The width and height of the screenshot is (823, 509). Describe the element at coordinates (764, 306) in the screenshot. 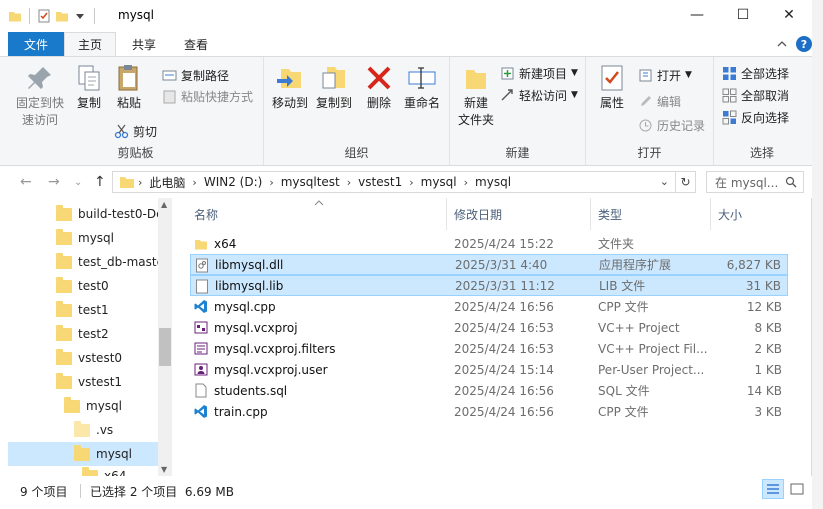

I see `file-size: 12 KB` at that location.